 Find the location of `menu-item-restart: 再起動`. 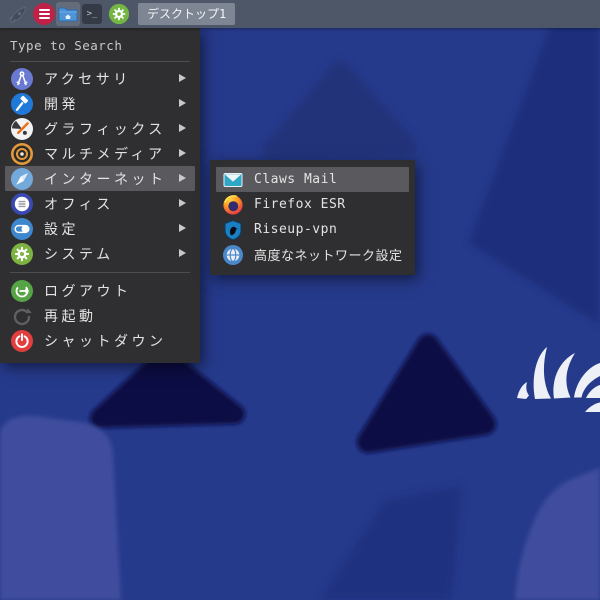

menu-item-restart: 再起動 is located at coordinates (100, 315).